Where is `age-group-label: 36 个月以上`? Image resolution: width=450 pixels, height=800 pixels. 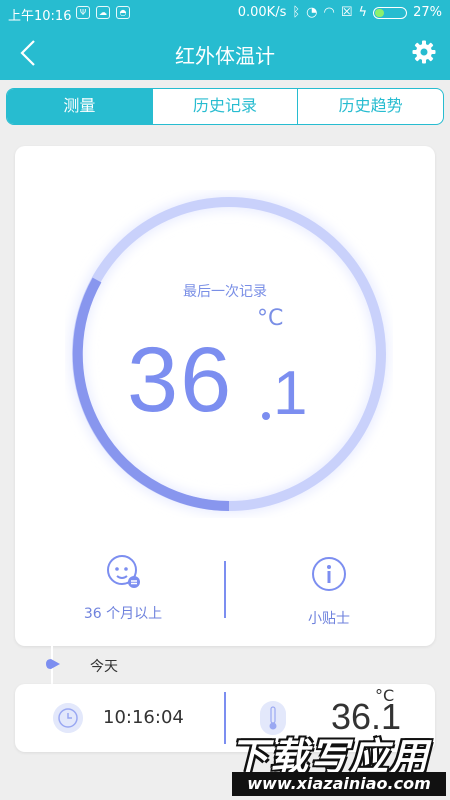 age-group-label: 36 个月以上 is located at coordinates (123, 614).